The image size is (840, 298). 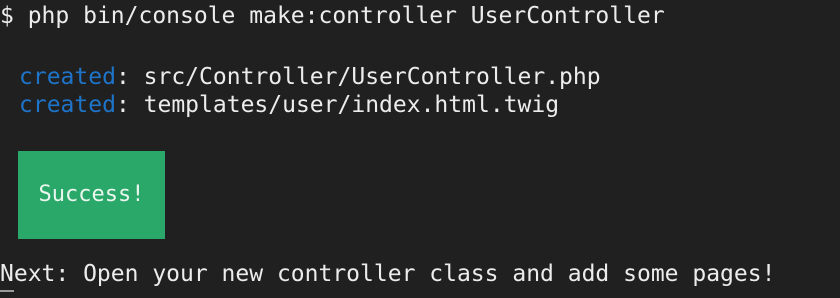 I want to click on output-line-created-template: created: templates/user/index.html.twig, so click(x=289, y=105).